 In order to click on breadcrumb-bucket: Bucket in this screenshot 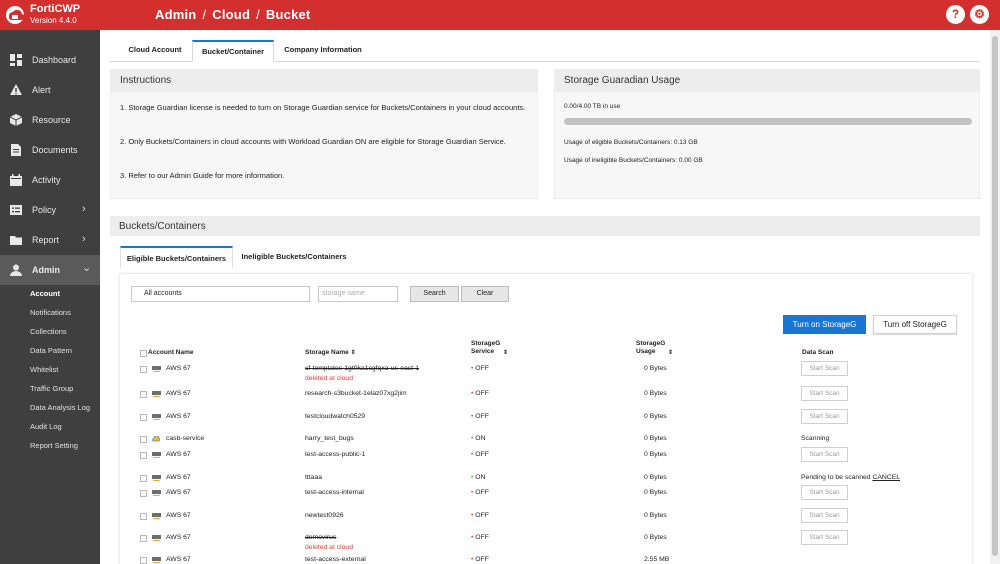, I will do `click(288, 14)`.